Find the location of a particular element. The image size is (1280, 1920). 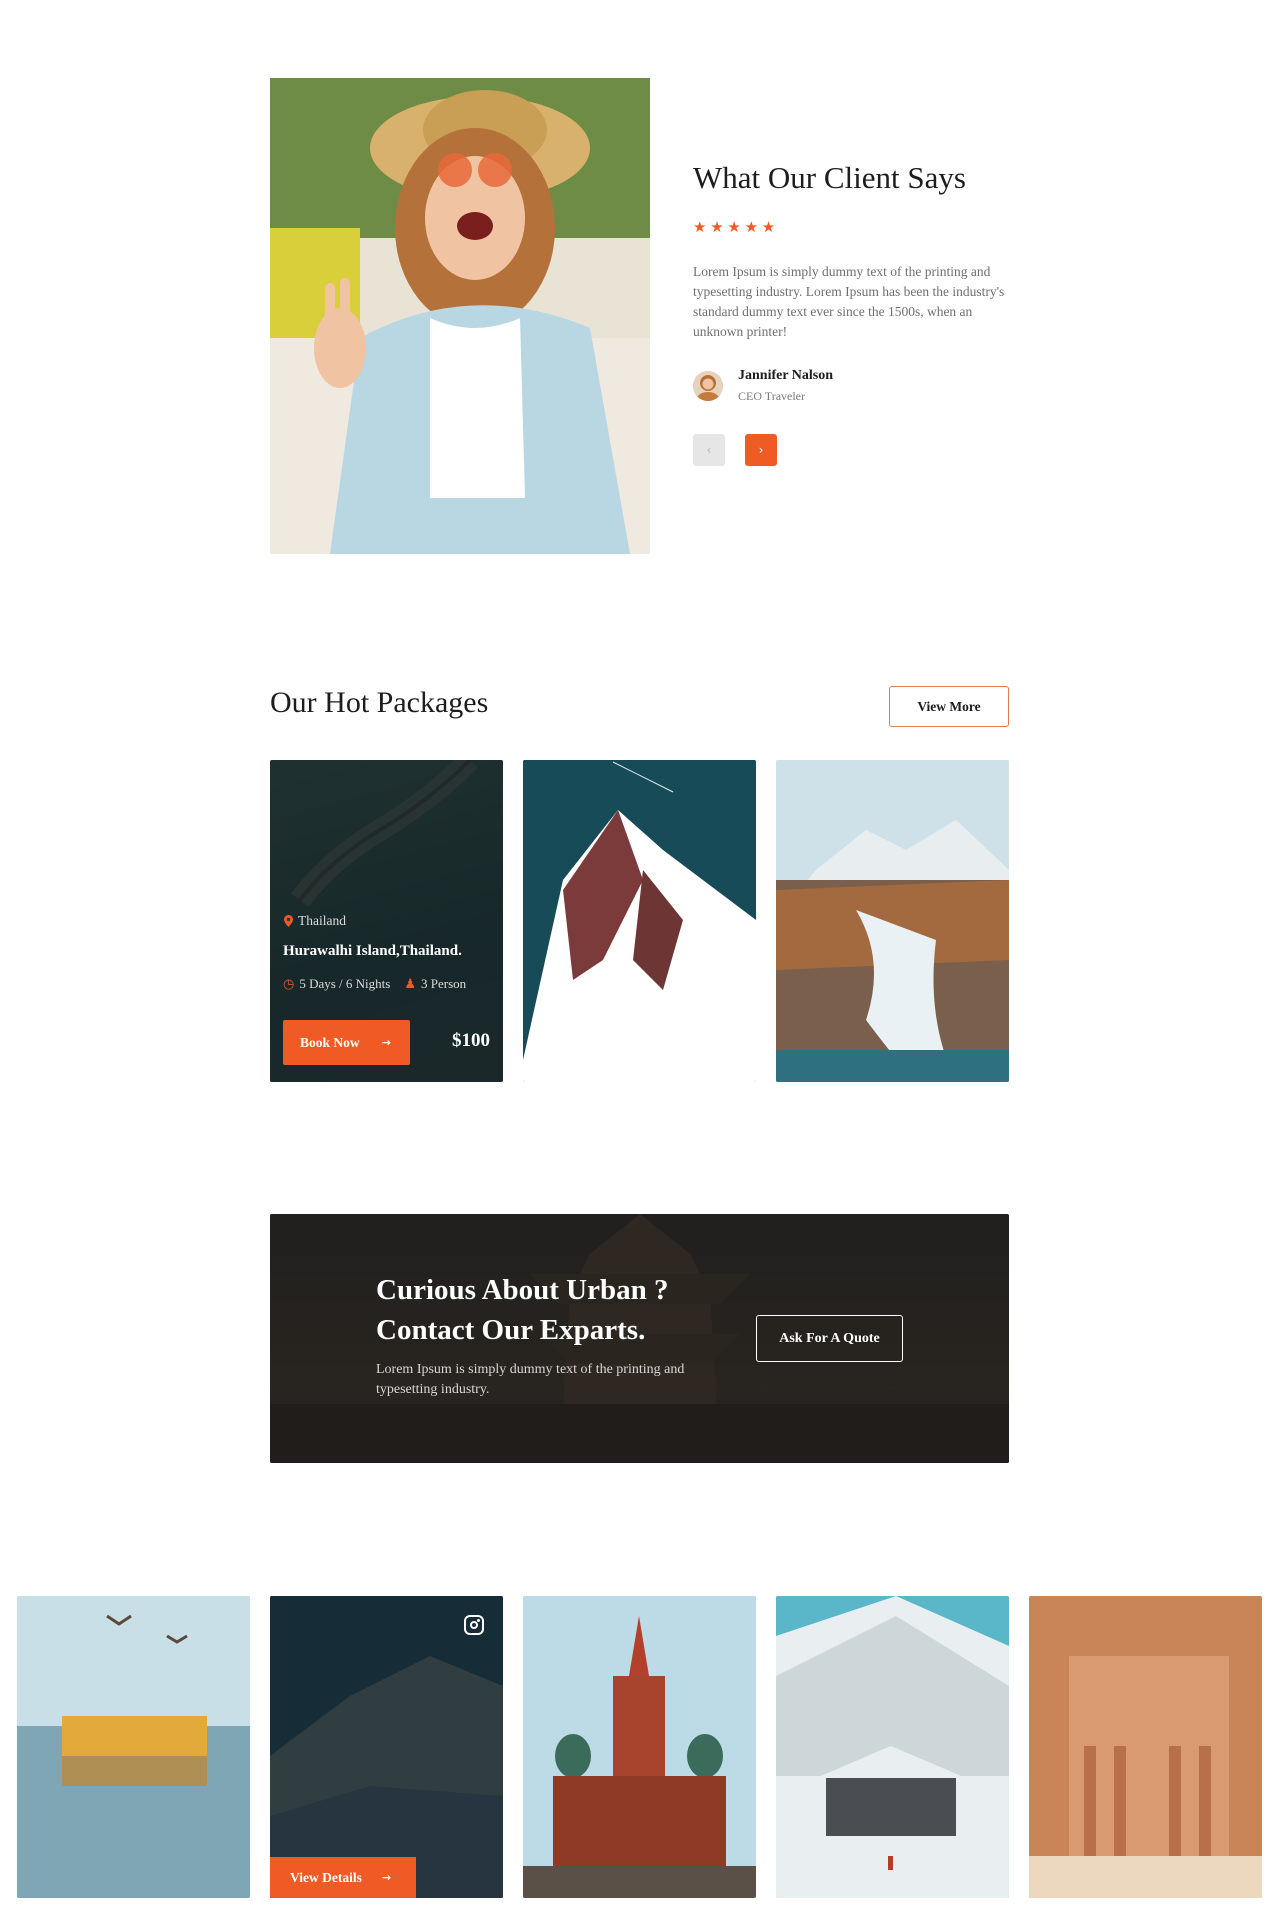

package-name: Hurawalhi Island,Thailand. is located at coordinates (372, 951).